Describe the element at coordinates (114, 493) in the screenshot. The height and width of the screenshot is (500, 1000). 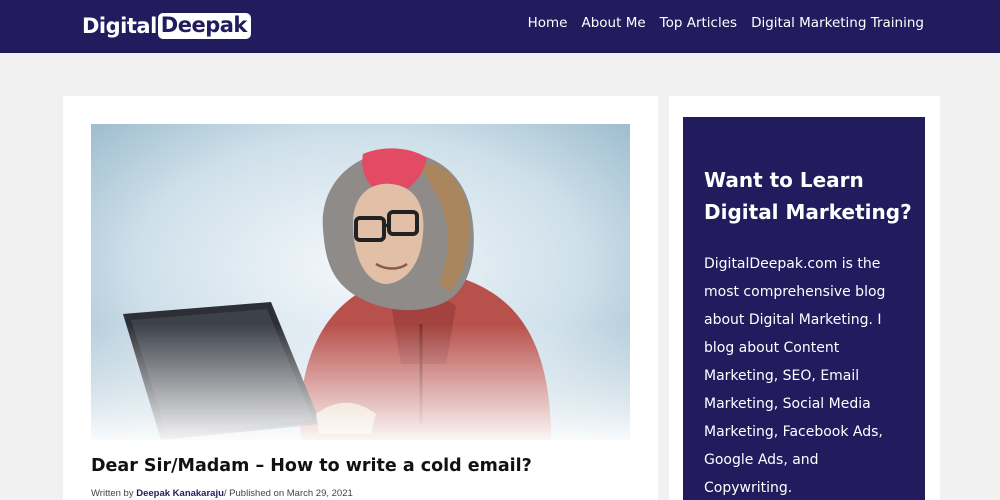
I see `byline-prefix: Written by` at that location.